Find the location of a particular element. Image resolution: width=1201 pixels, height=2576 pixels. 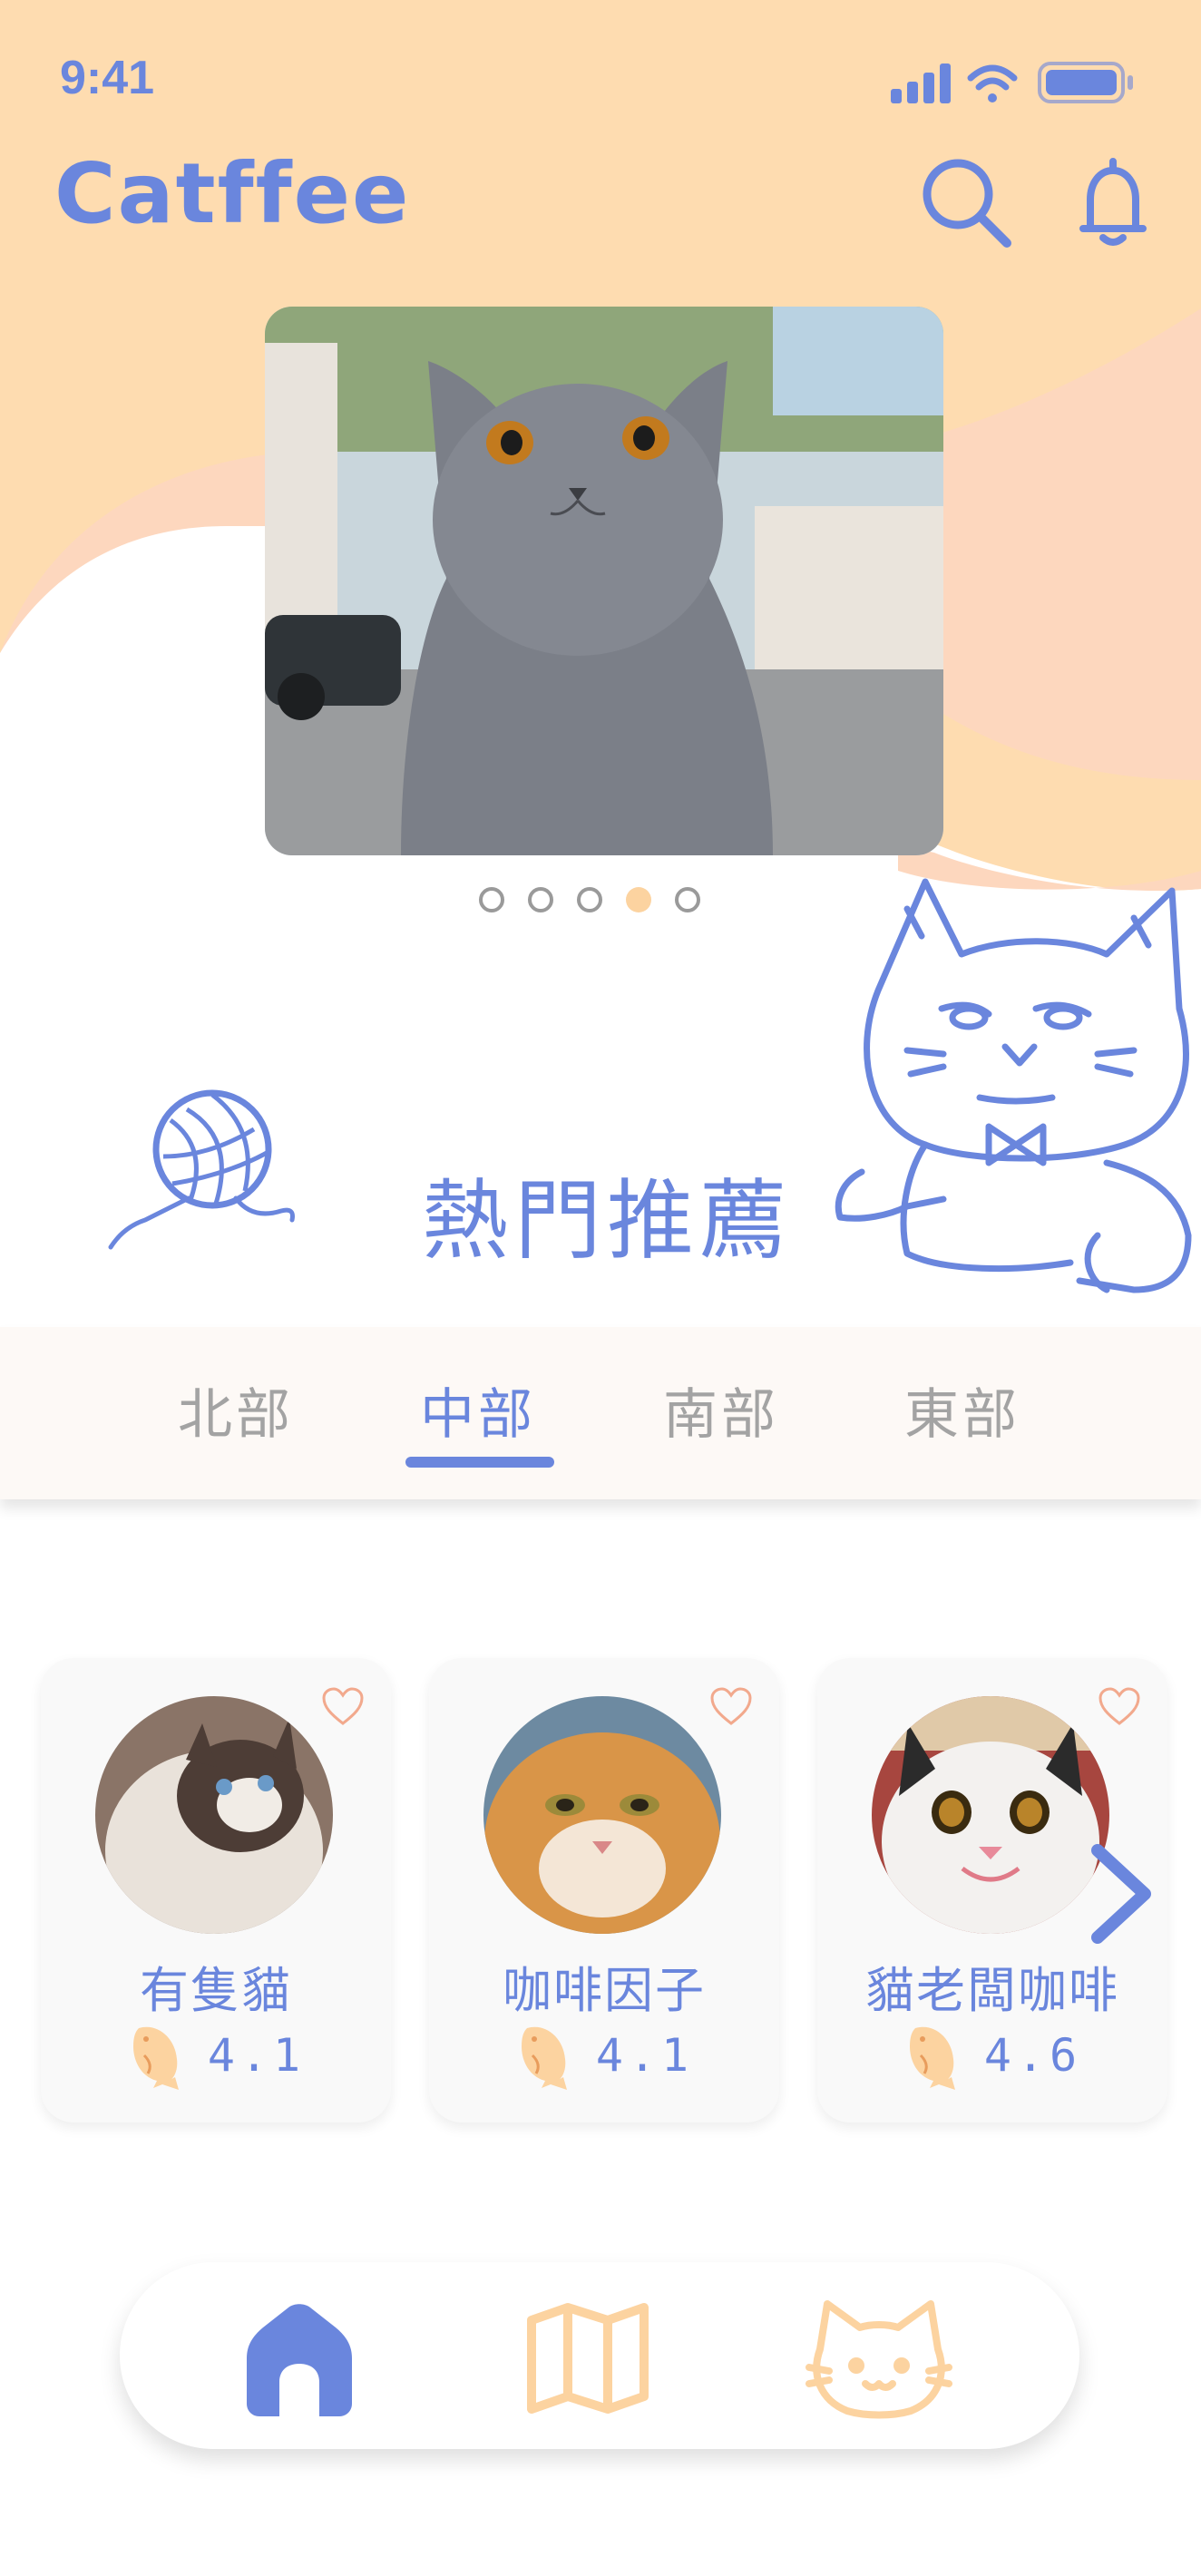

cafe-name: 貓老闆咖啡 is located at coordinates (992, 1990).